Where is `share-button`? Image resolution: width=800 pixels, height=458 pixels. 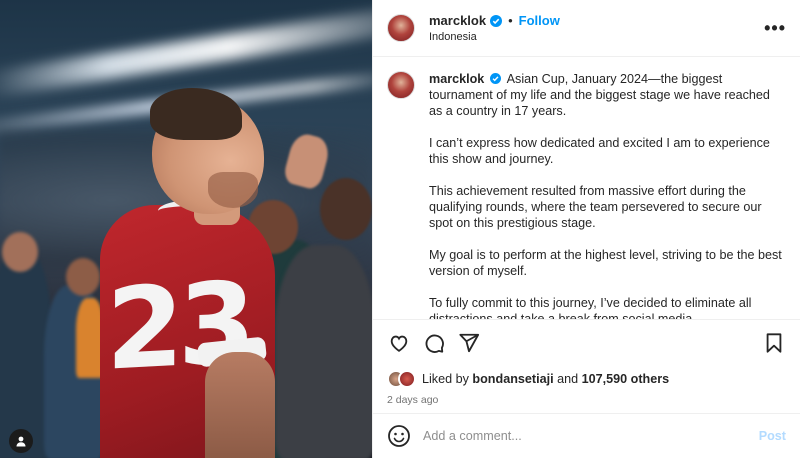
share-button is located at coordinates (469, 343).